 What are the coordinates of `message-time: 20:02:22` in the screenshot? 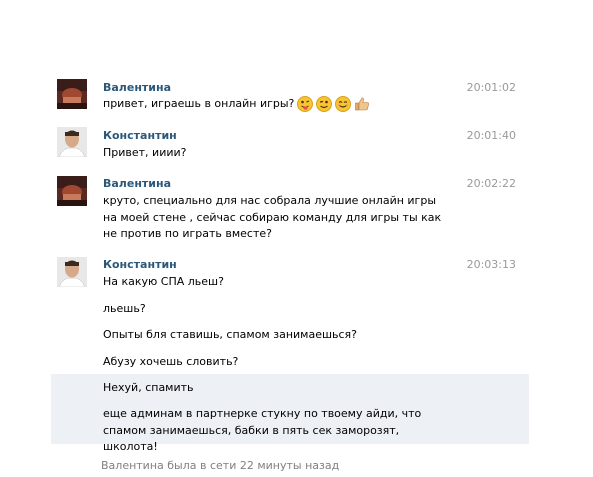 It's located at (491, 183).